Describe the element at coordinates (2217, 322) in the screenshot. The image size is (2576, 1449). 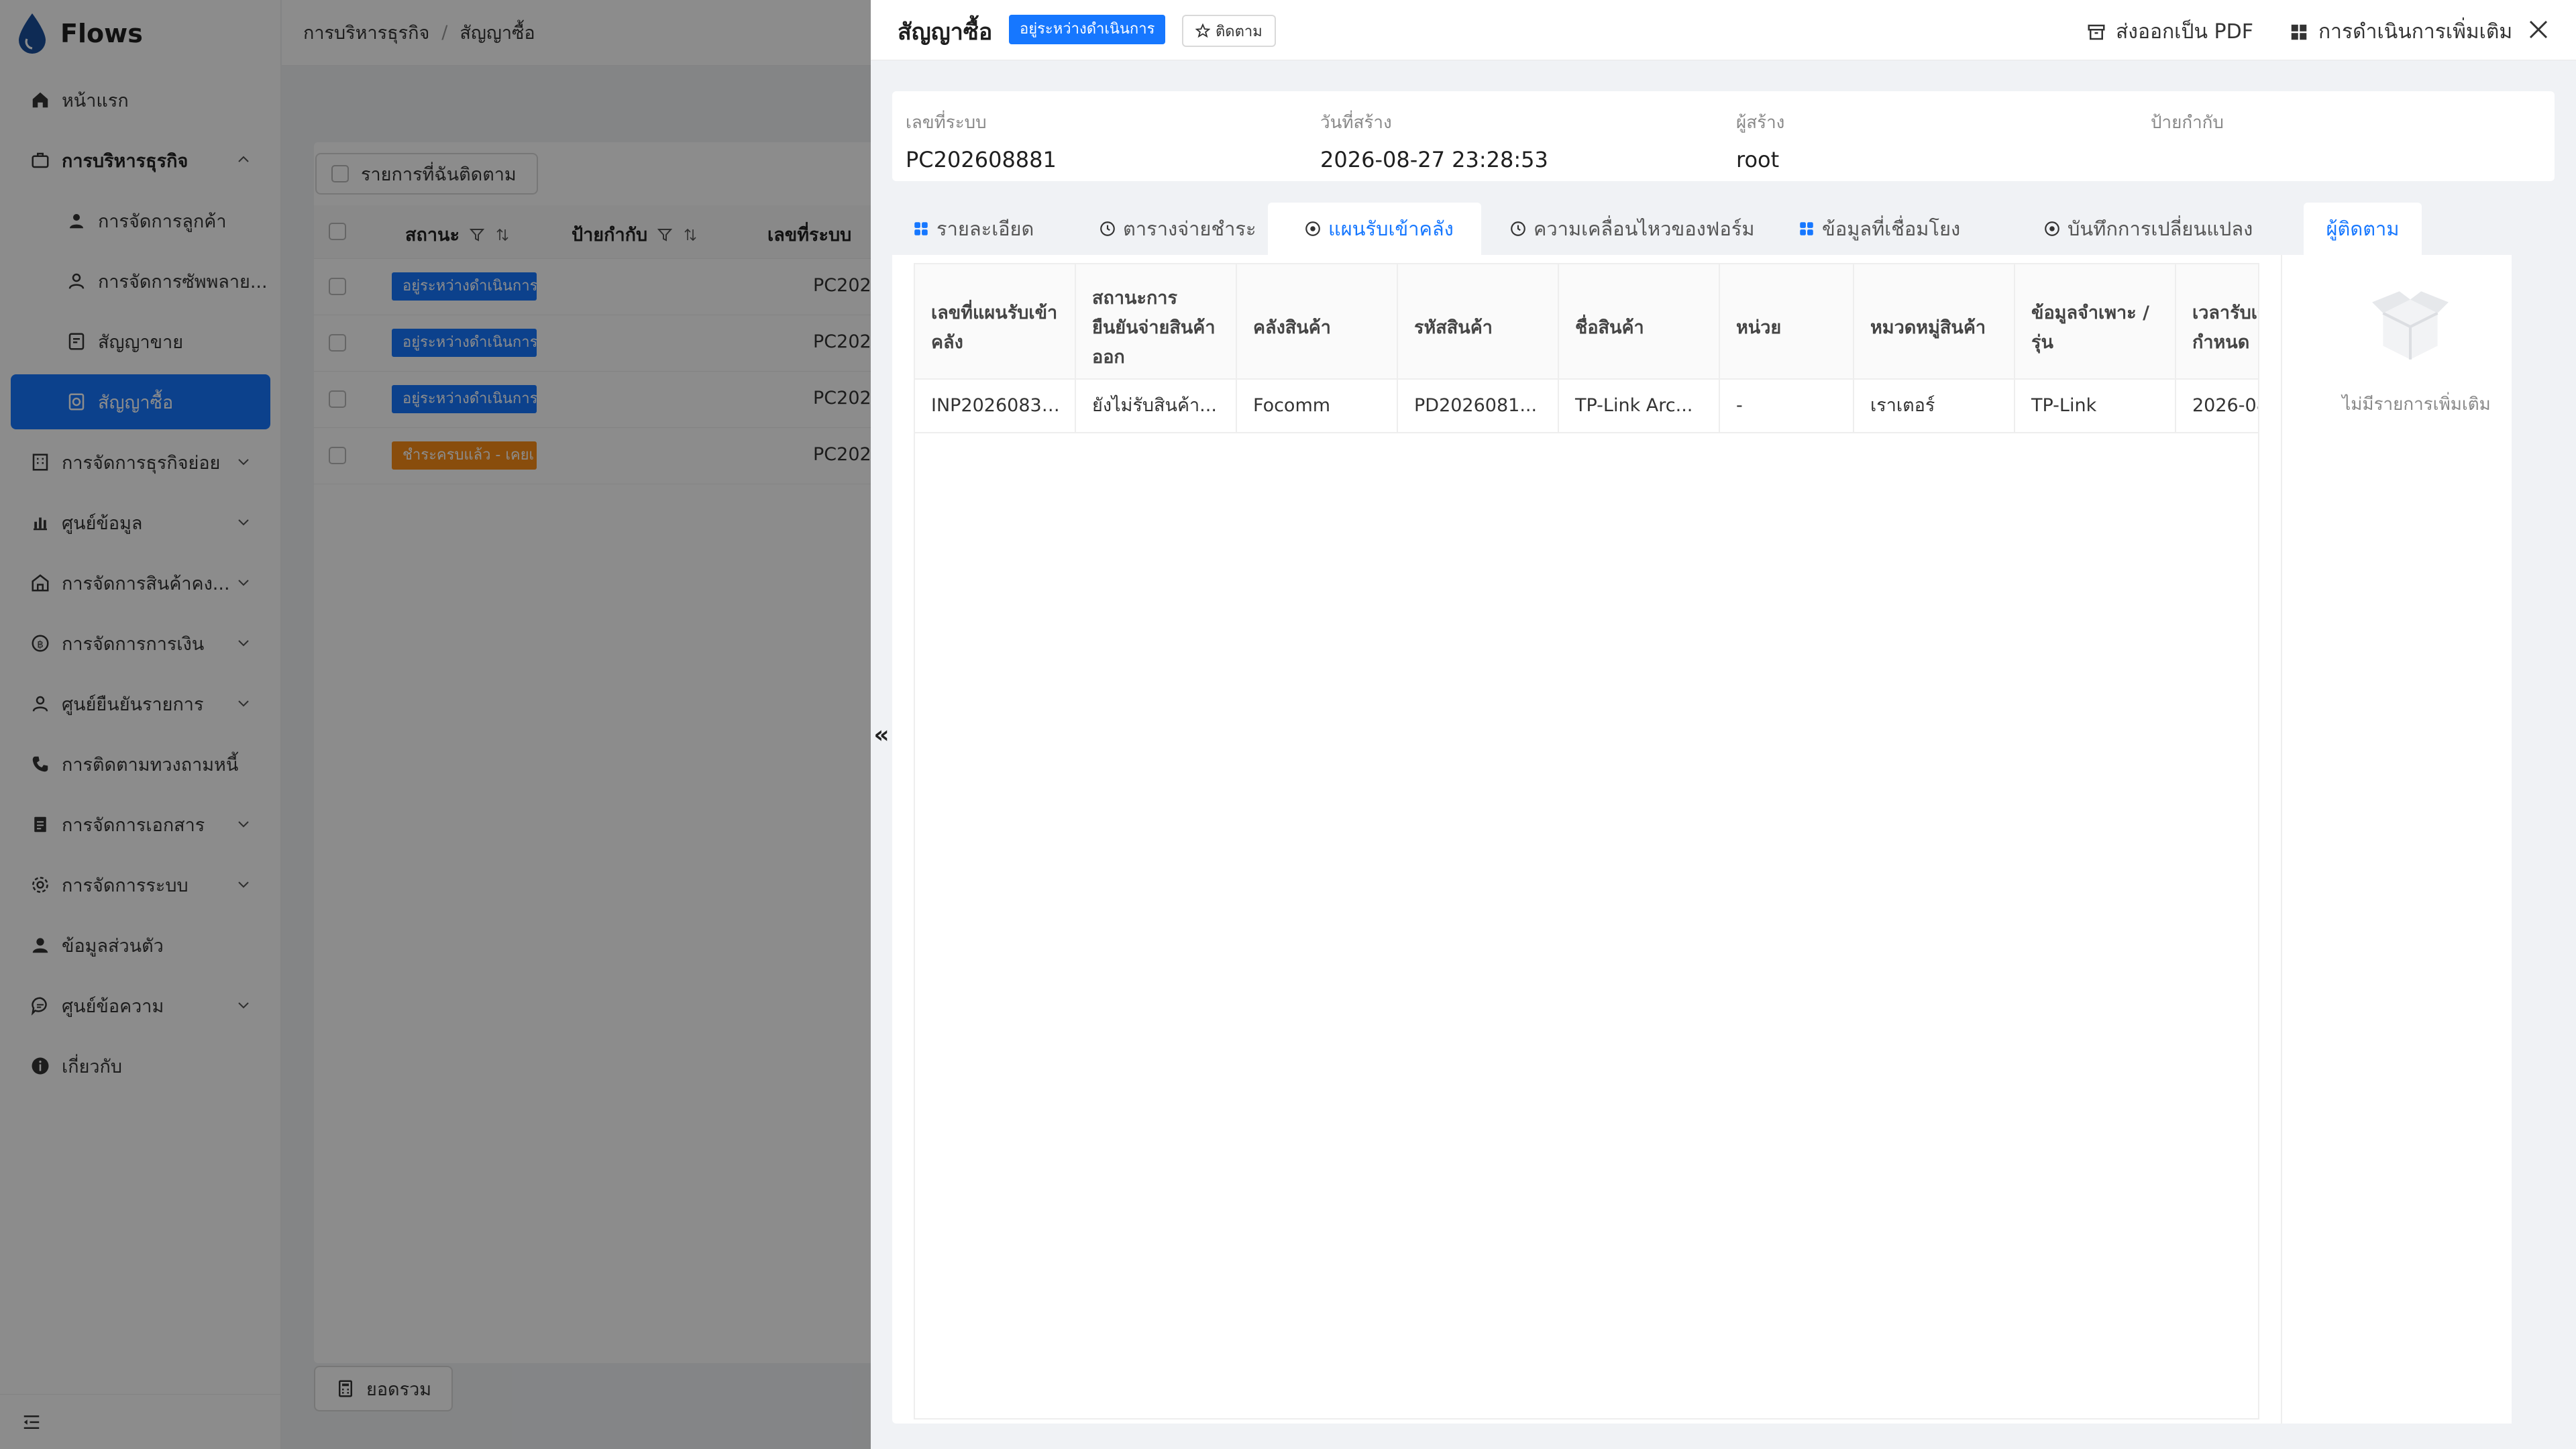
I see `column-header: เวลารับเข้ากำหนด` at that location.